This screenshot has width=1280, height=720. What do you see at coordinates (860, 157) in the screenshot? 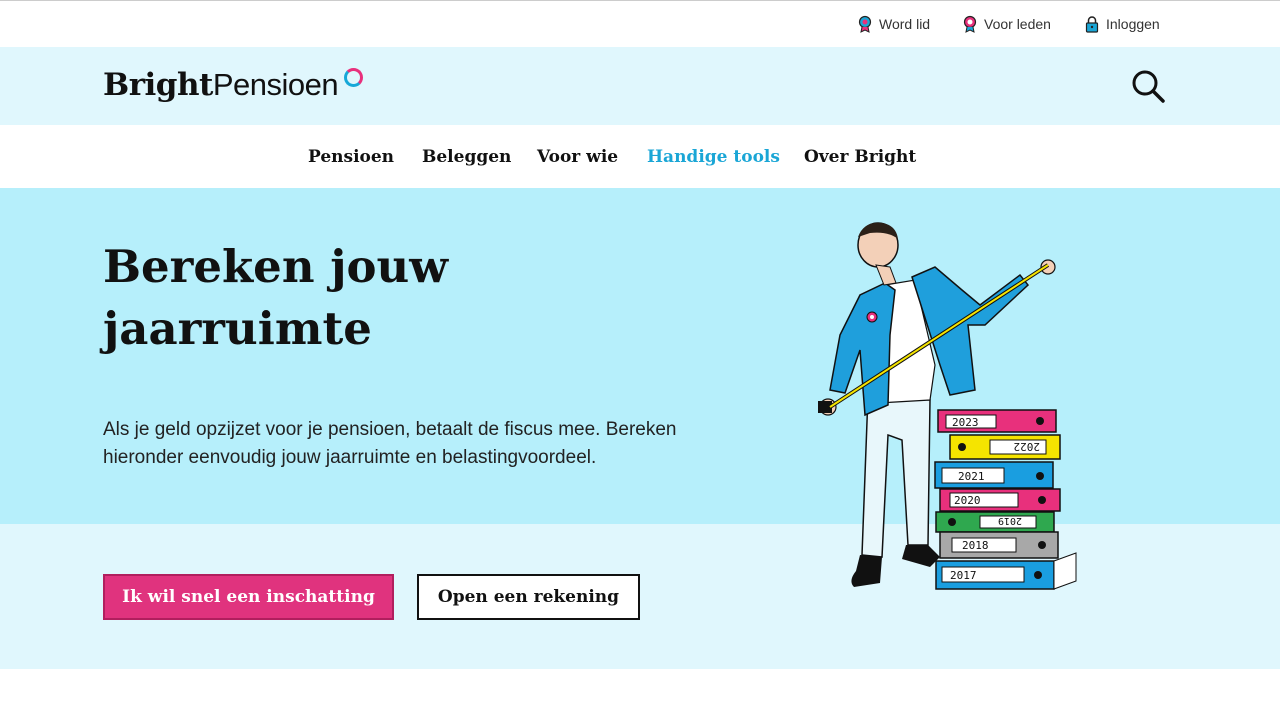
I see `nav-item-over-bright: Over Bright` at bounding box center [860, 157].